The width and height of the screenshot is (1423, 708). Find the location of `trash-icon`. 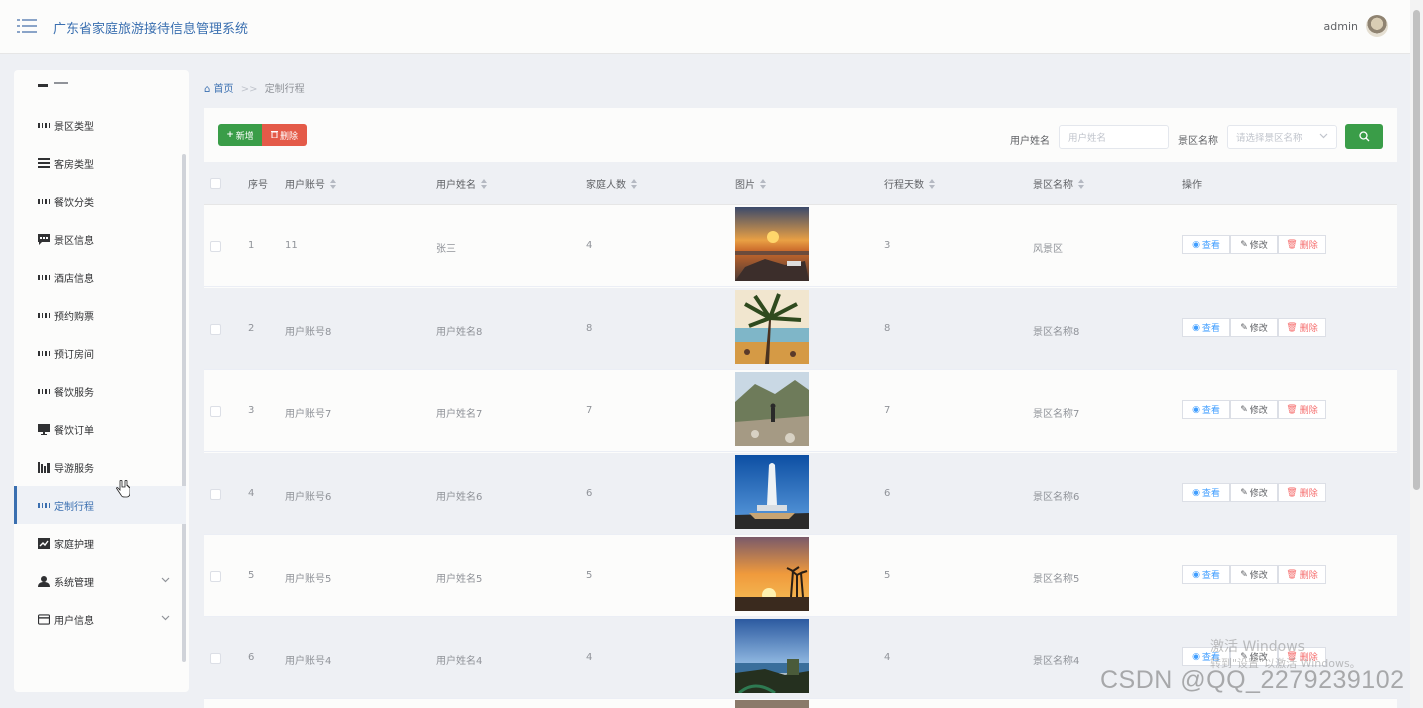

trash-icon is located at coordinates (274, 135).